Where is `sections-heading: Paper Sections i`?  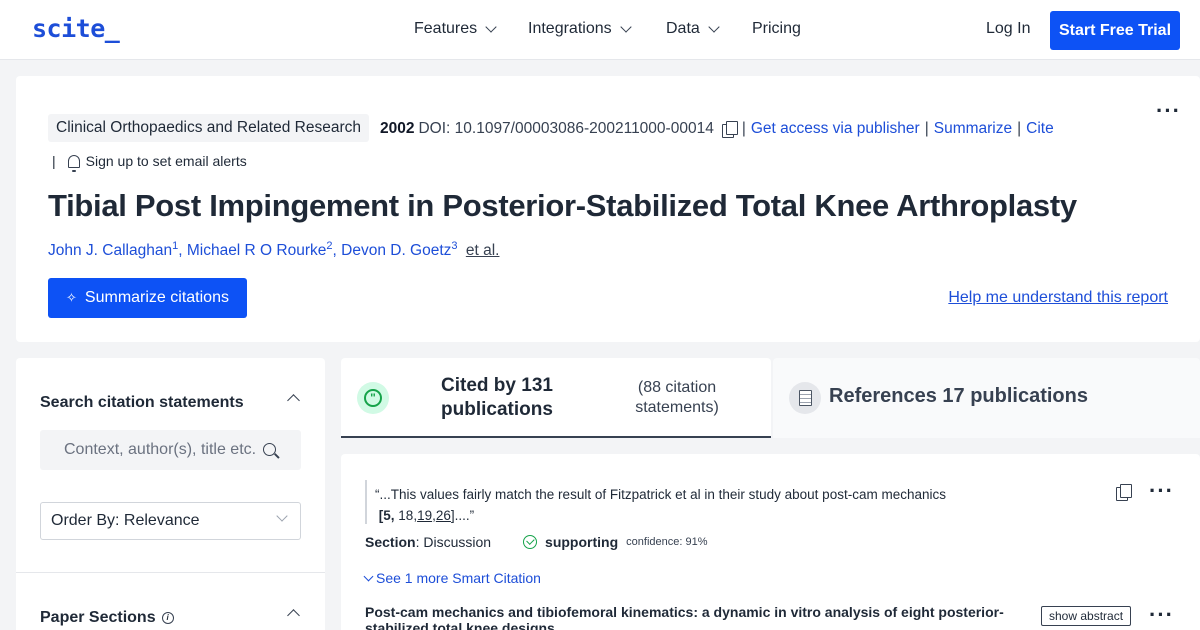 sections-heading: Paper Sections i is located at coordinates (107, 618).